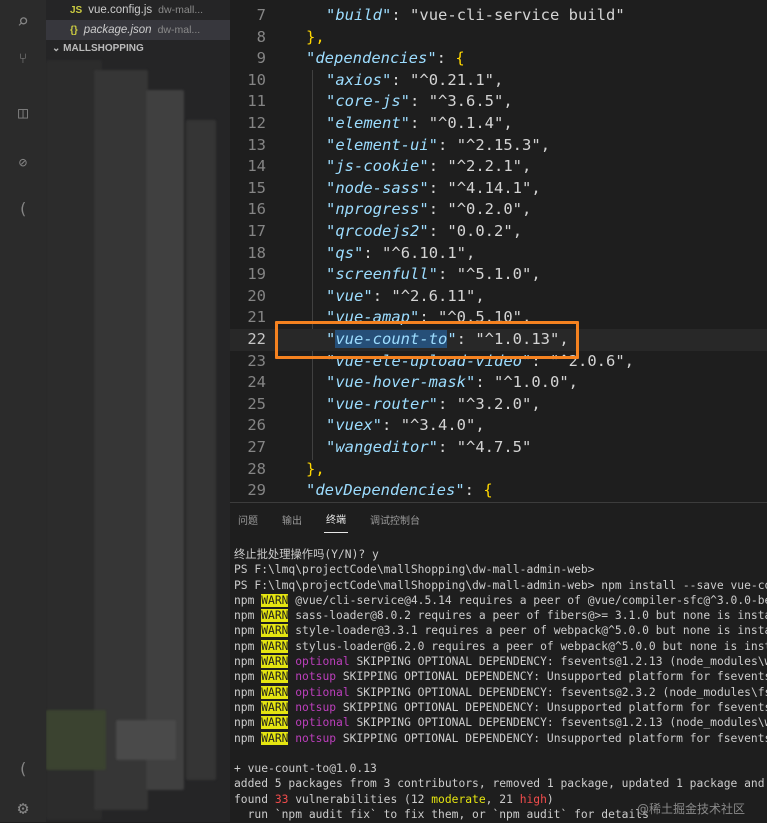 Image resolution: width=767 pixels, height=823 pixels. I want to click on code-text: "dependencies": {, so click(385, 58).